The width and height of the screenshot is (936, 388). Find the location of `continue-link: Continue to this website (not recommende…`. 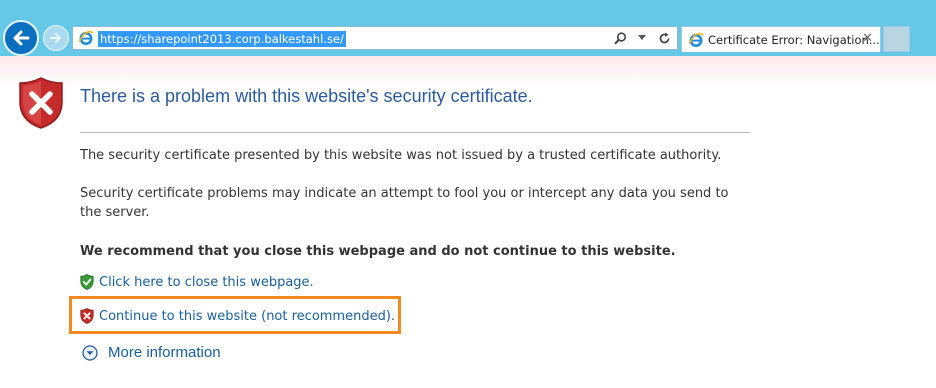

continue-link: Continue to this website (not recommende… is located at coordinates (237, 316).